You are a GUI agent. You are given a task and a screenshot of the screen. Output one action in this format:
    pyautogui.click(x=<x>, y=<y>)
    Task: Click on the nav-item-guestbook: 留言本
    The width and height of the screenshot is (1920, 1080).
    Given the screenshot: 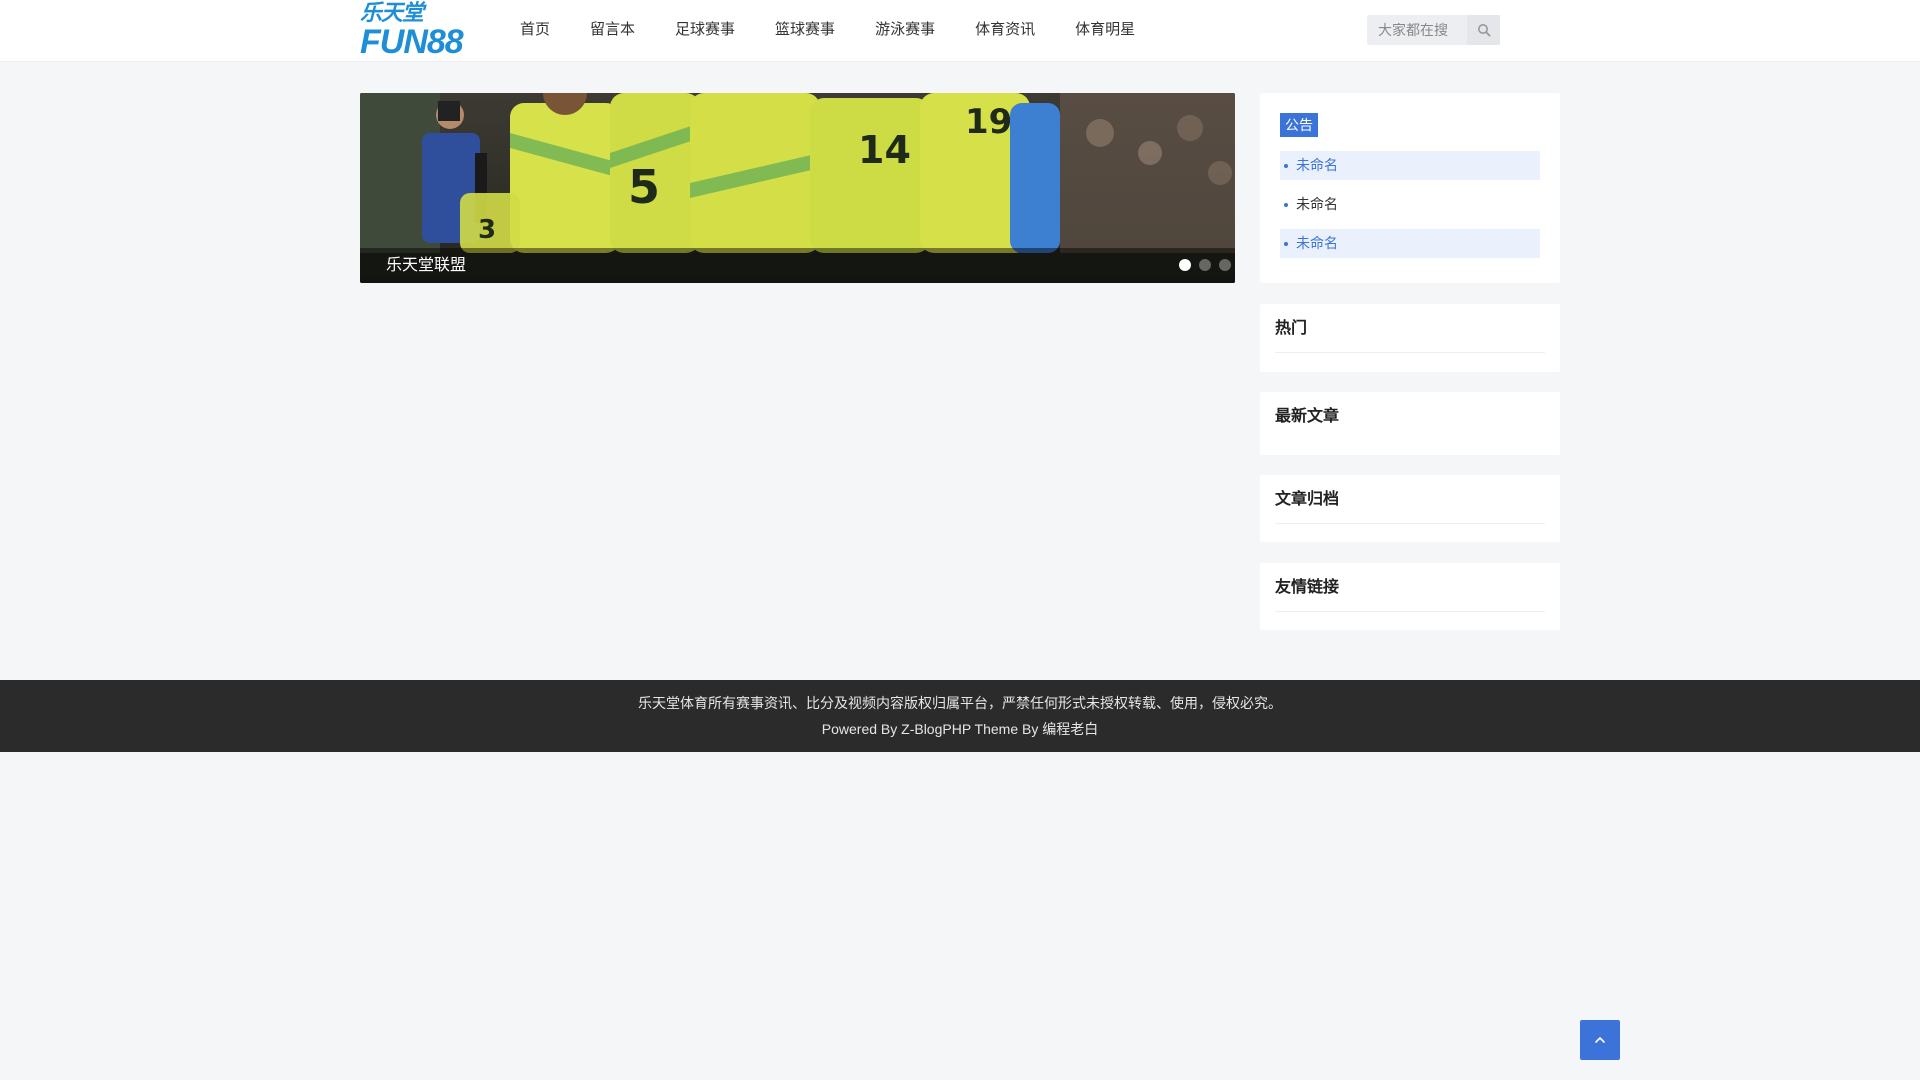 What is the action you would take?
    pyautogui.click(x=612, y=30)
    